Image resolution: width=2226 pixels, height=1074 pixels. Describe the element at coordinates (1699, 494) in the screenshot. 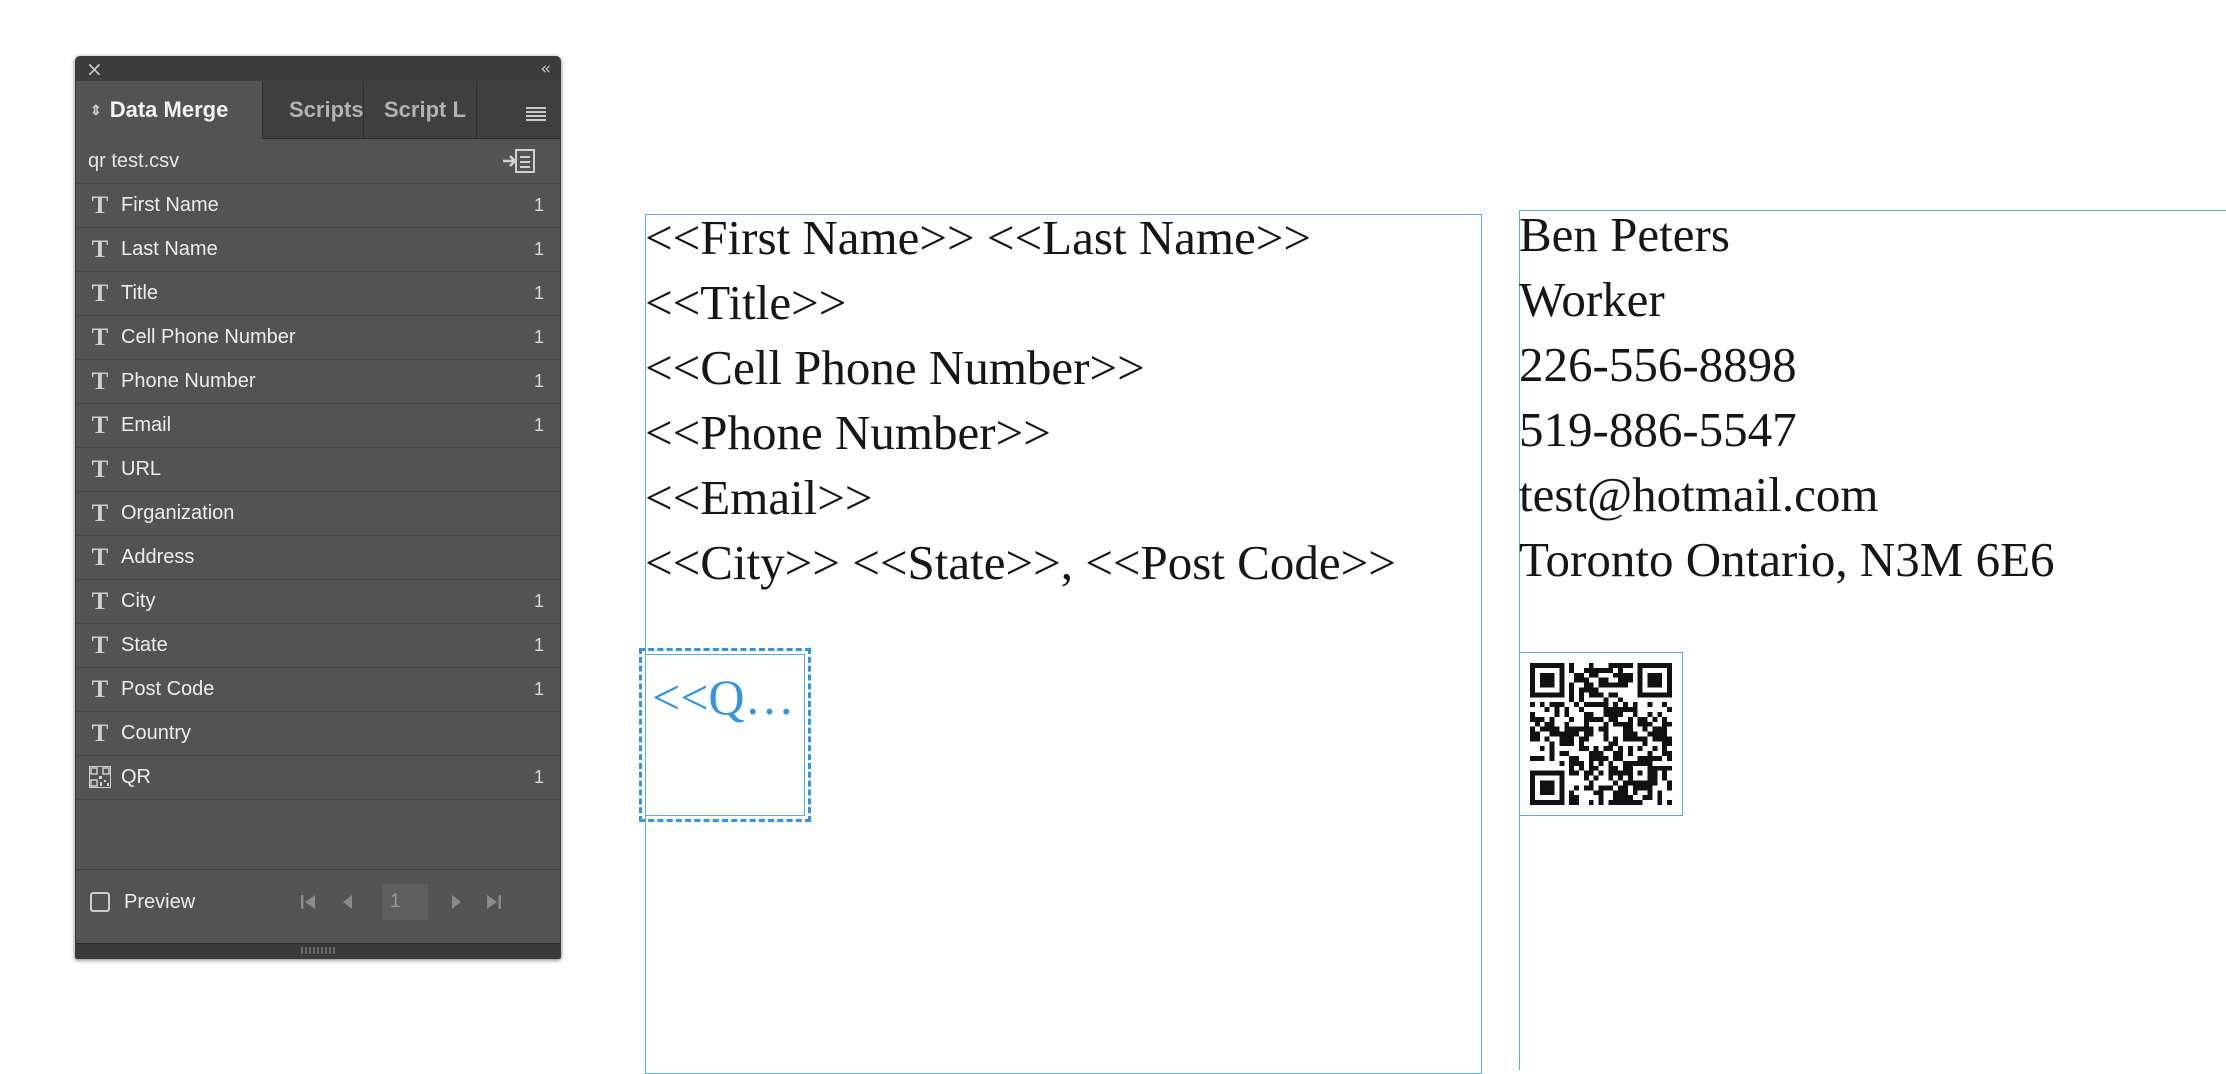

I see `merged-line-email: test@hotmail.com` at that location.